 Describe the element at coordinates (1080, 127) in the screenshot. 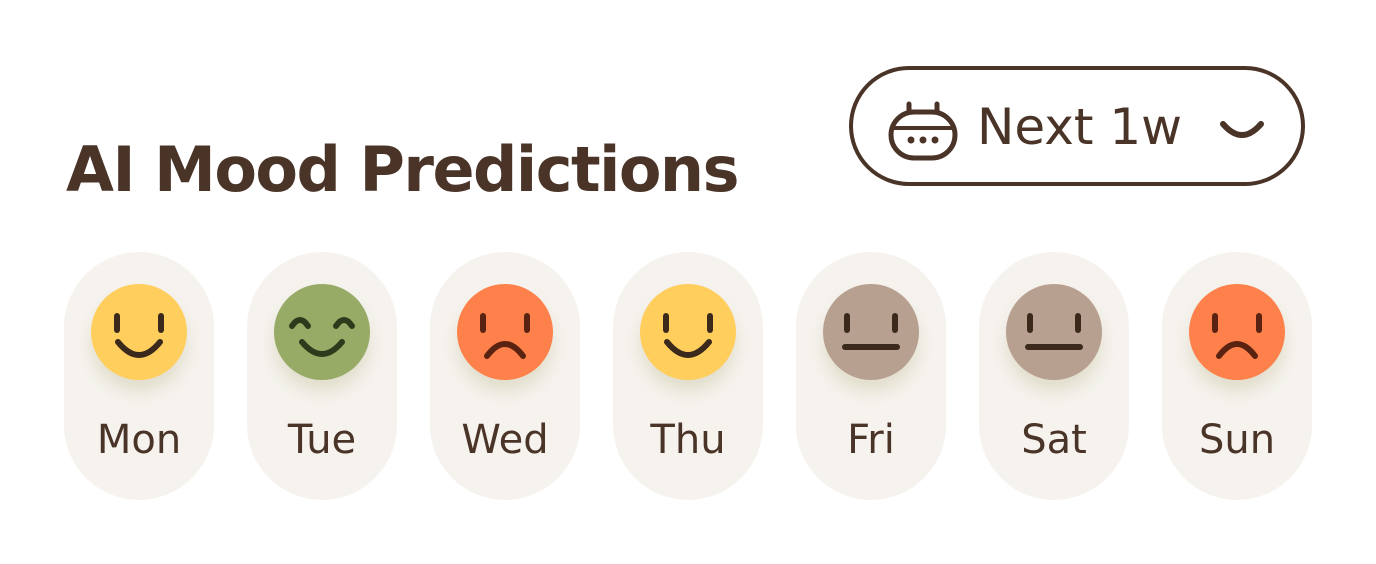

I see `time-range-label: Next 1w` at that location.